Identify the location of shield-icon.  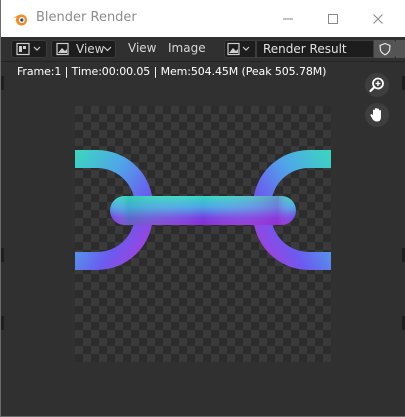
(385, 49).